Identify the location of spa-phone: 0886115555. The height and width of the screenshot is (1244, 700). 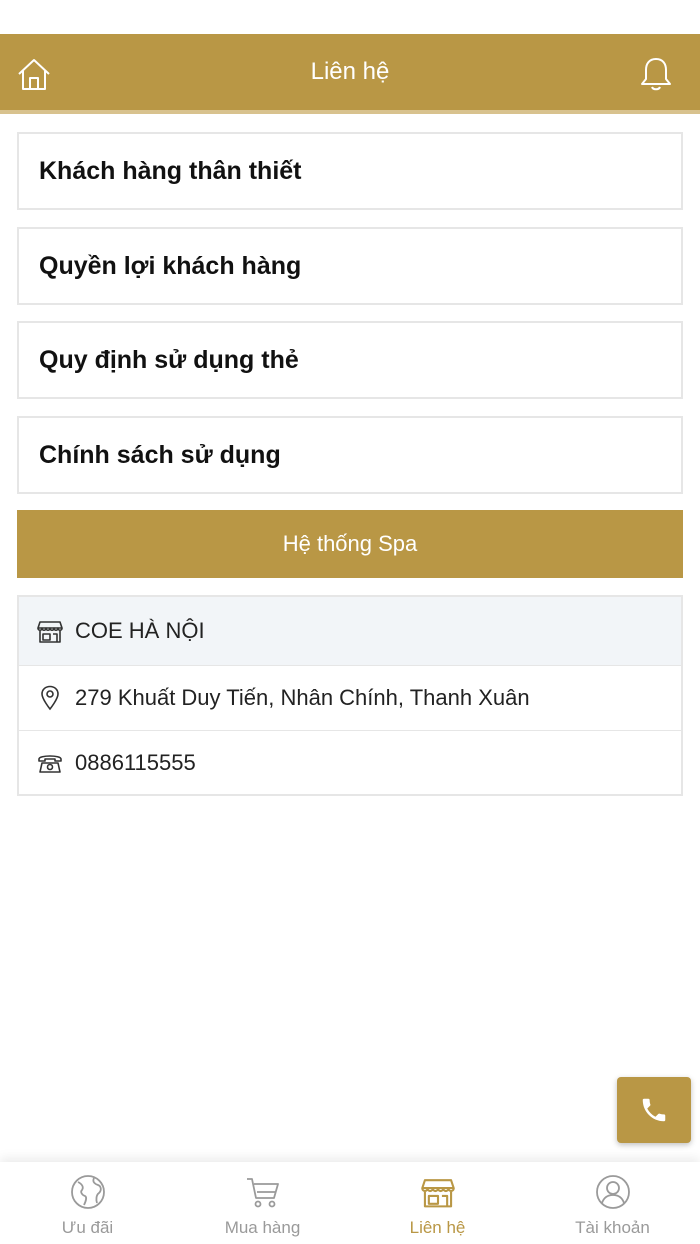
(135, 762).